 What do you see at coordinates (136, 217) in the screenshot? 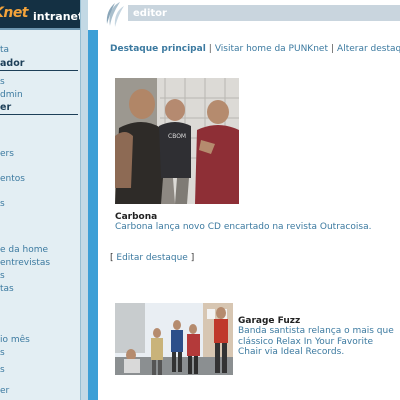
I see `featured-title: Carbona` at bounding box center [136, 217].